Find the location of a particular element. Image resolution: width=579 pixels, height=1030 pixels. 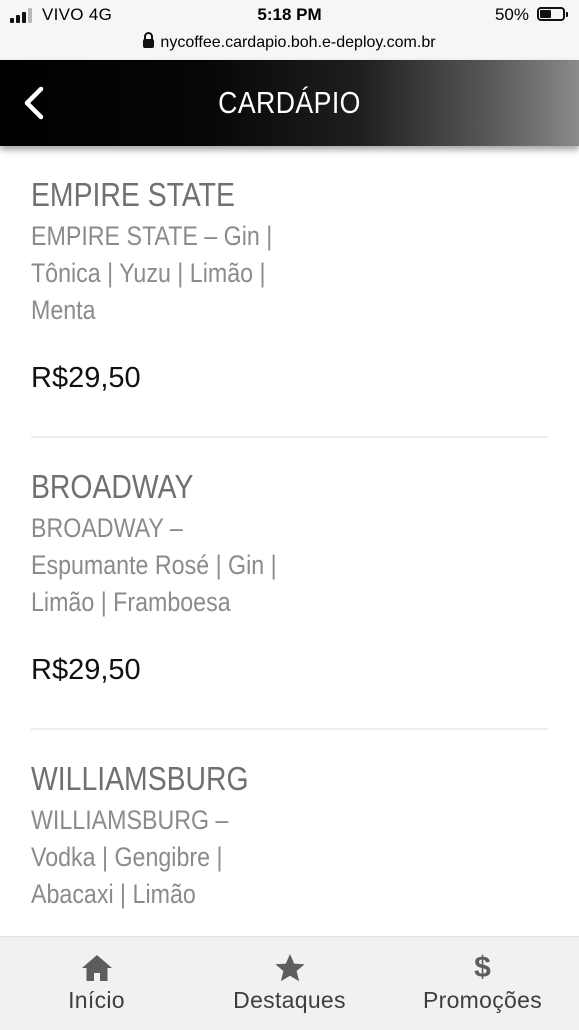

battery-icon is located at coordinates (552, 14).